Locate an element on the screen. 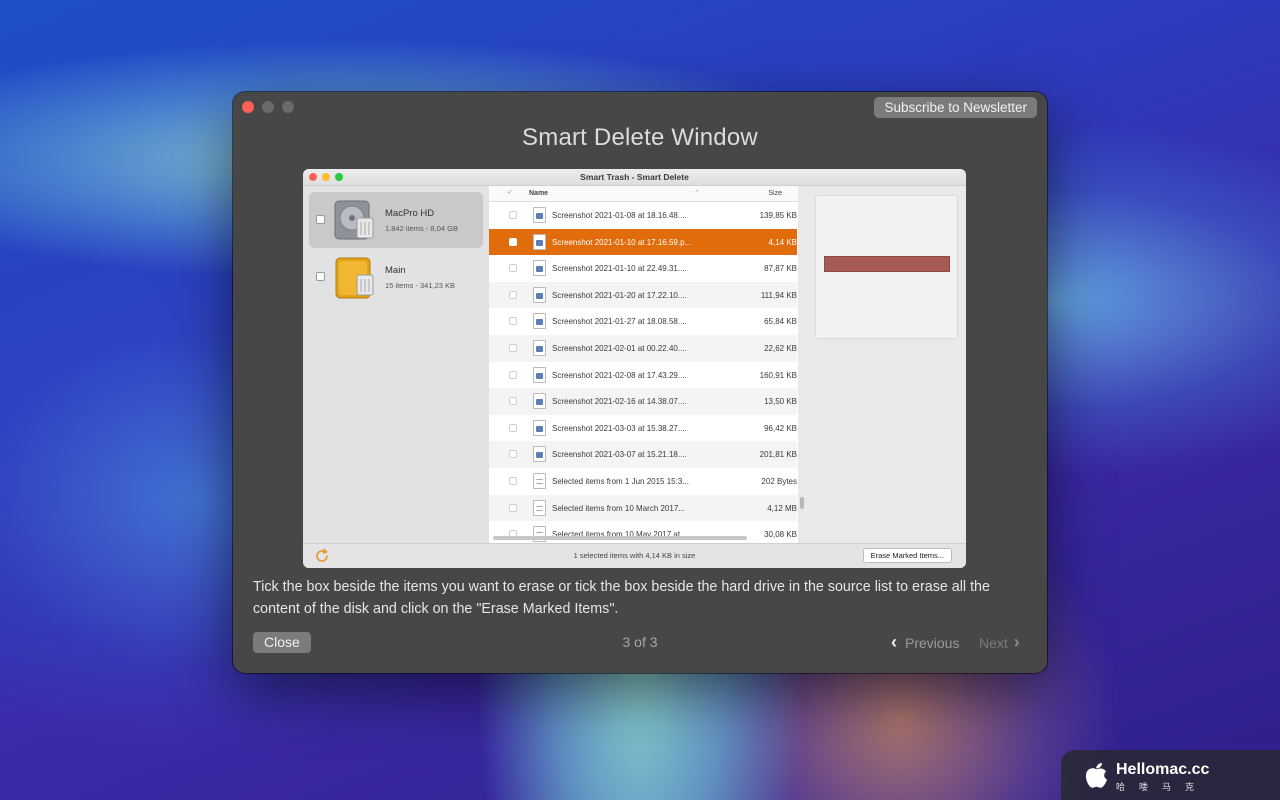 The image size is (1280, 800). file-list-header: ✓ Name ⌃ Size is located at coordinates (643, 194).